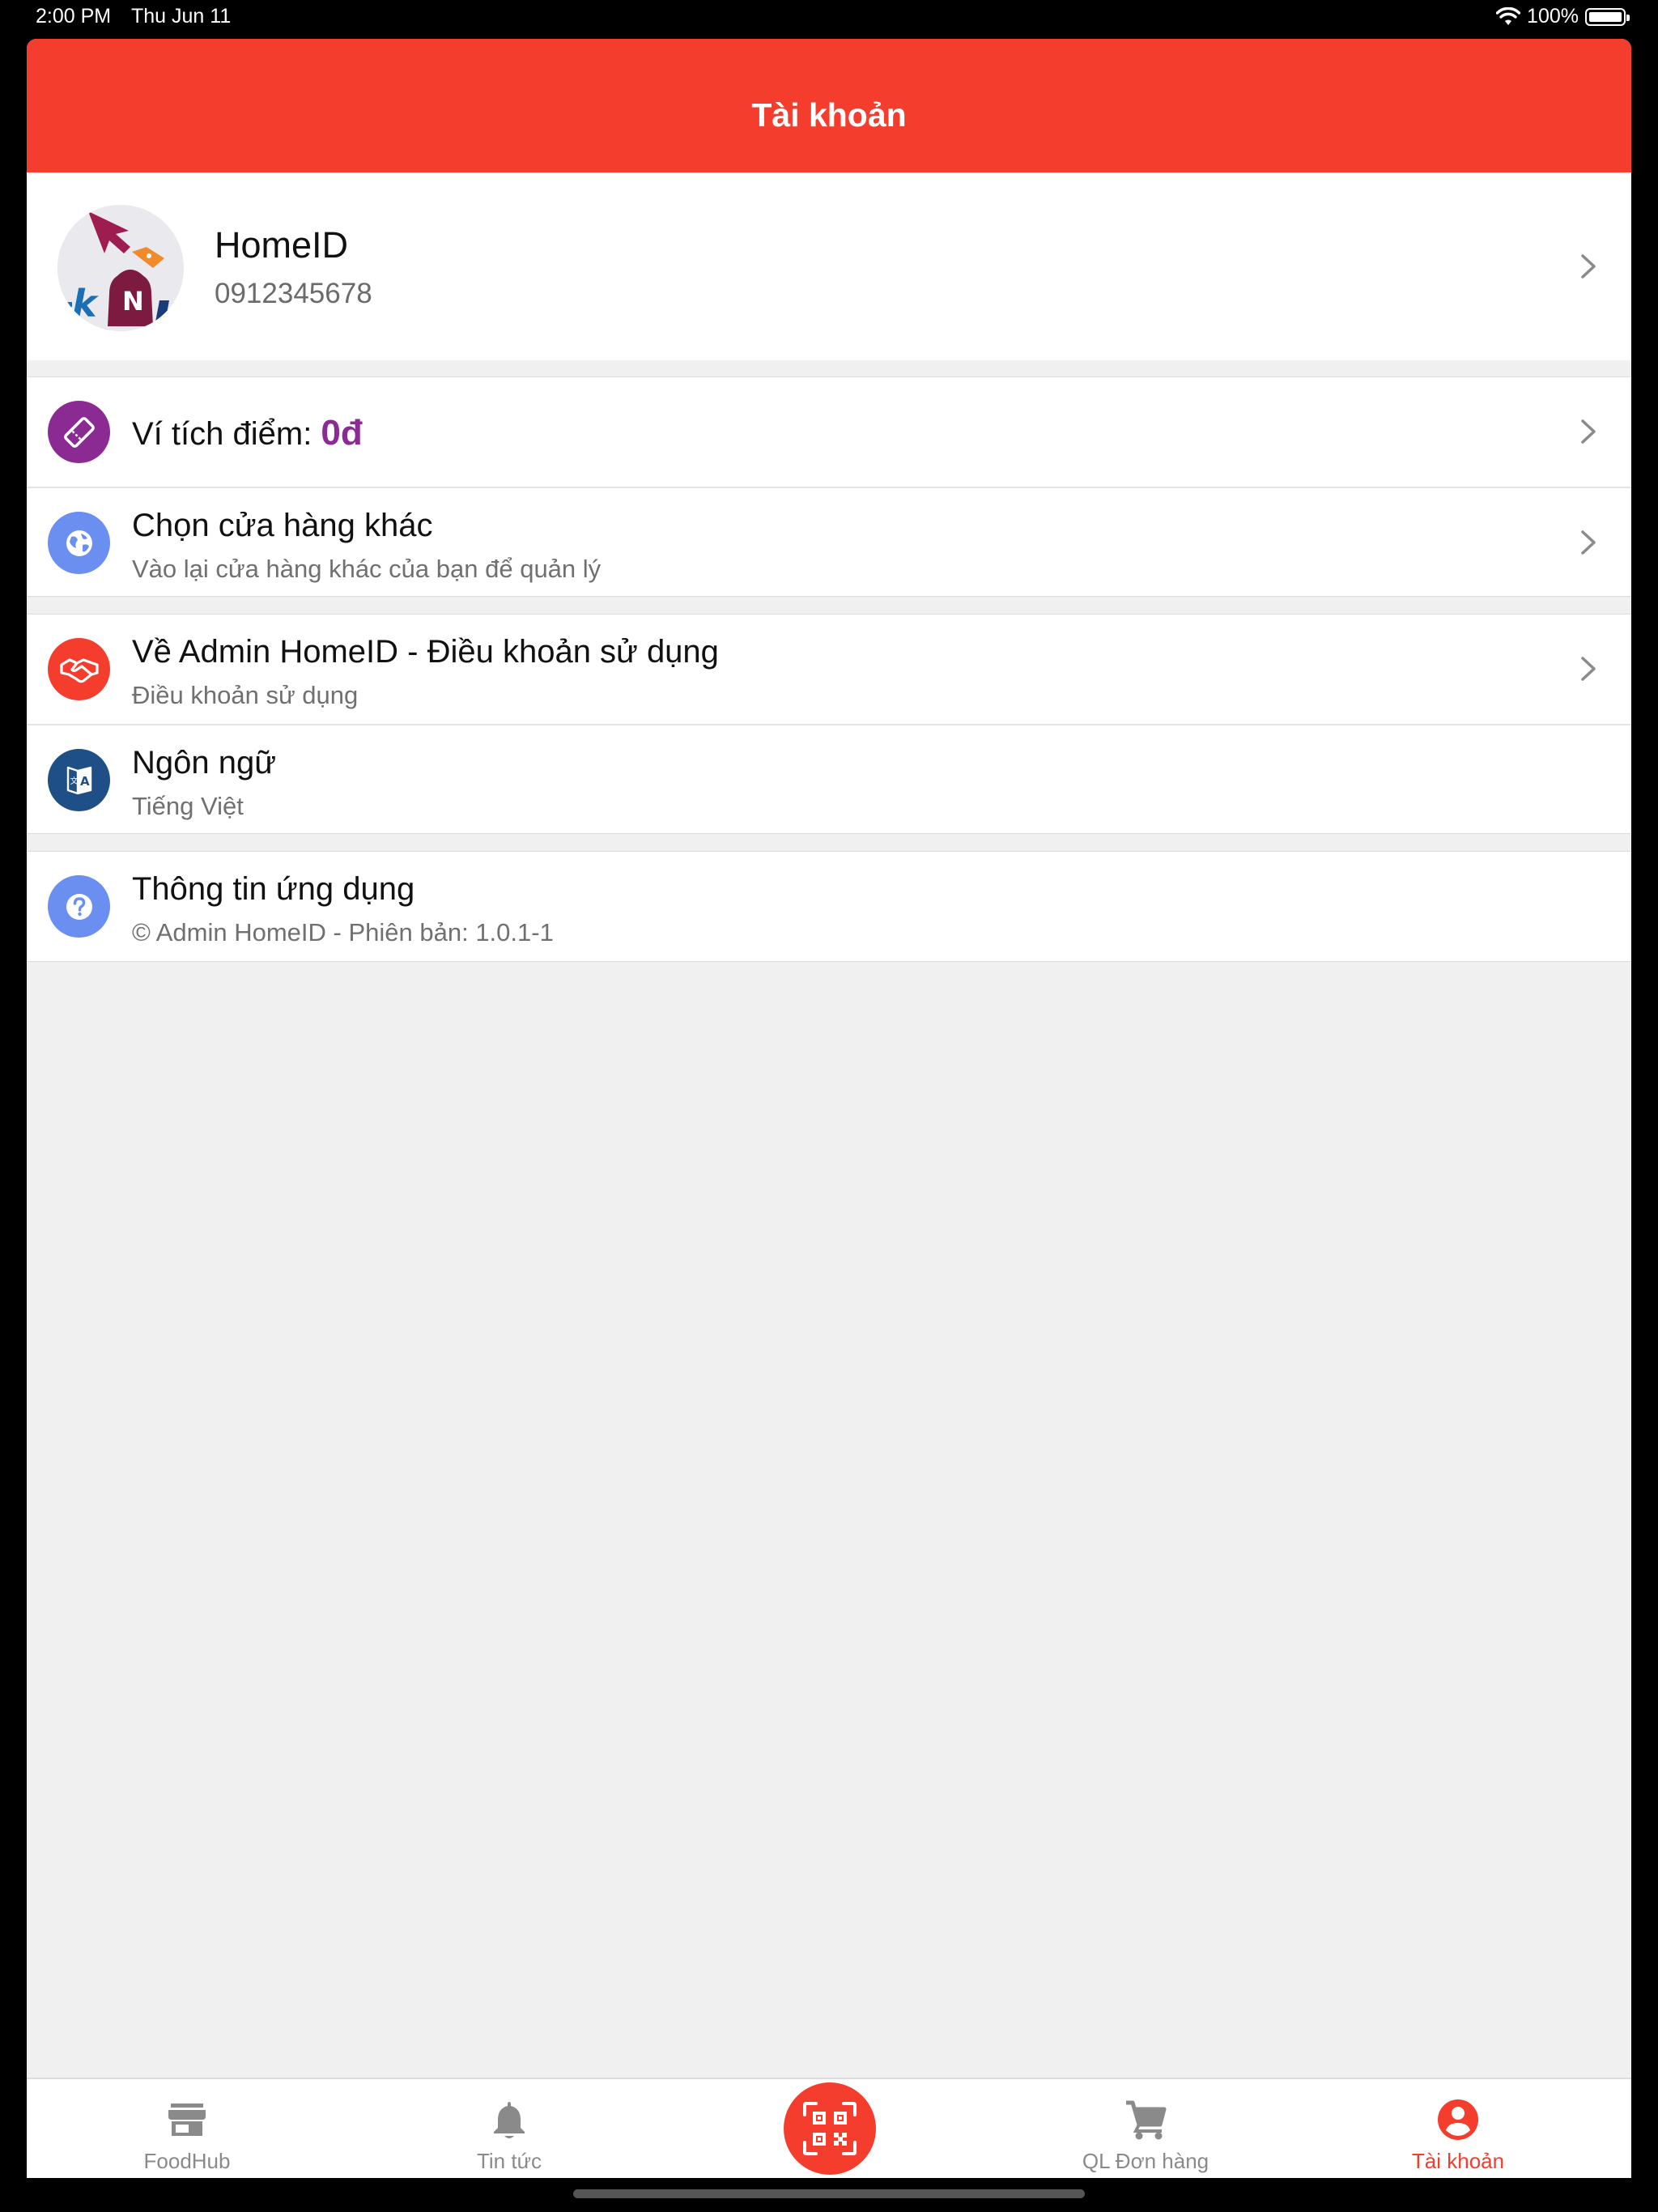 The image size is (1658, 2212). Describe the element at coordinates (509, 2120) in the screenshot. I see `bell-icon` at that location.